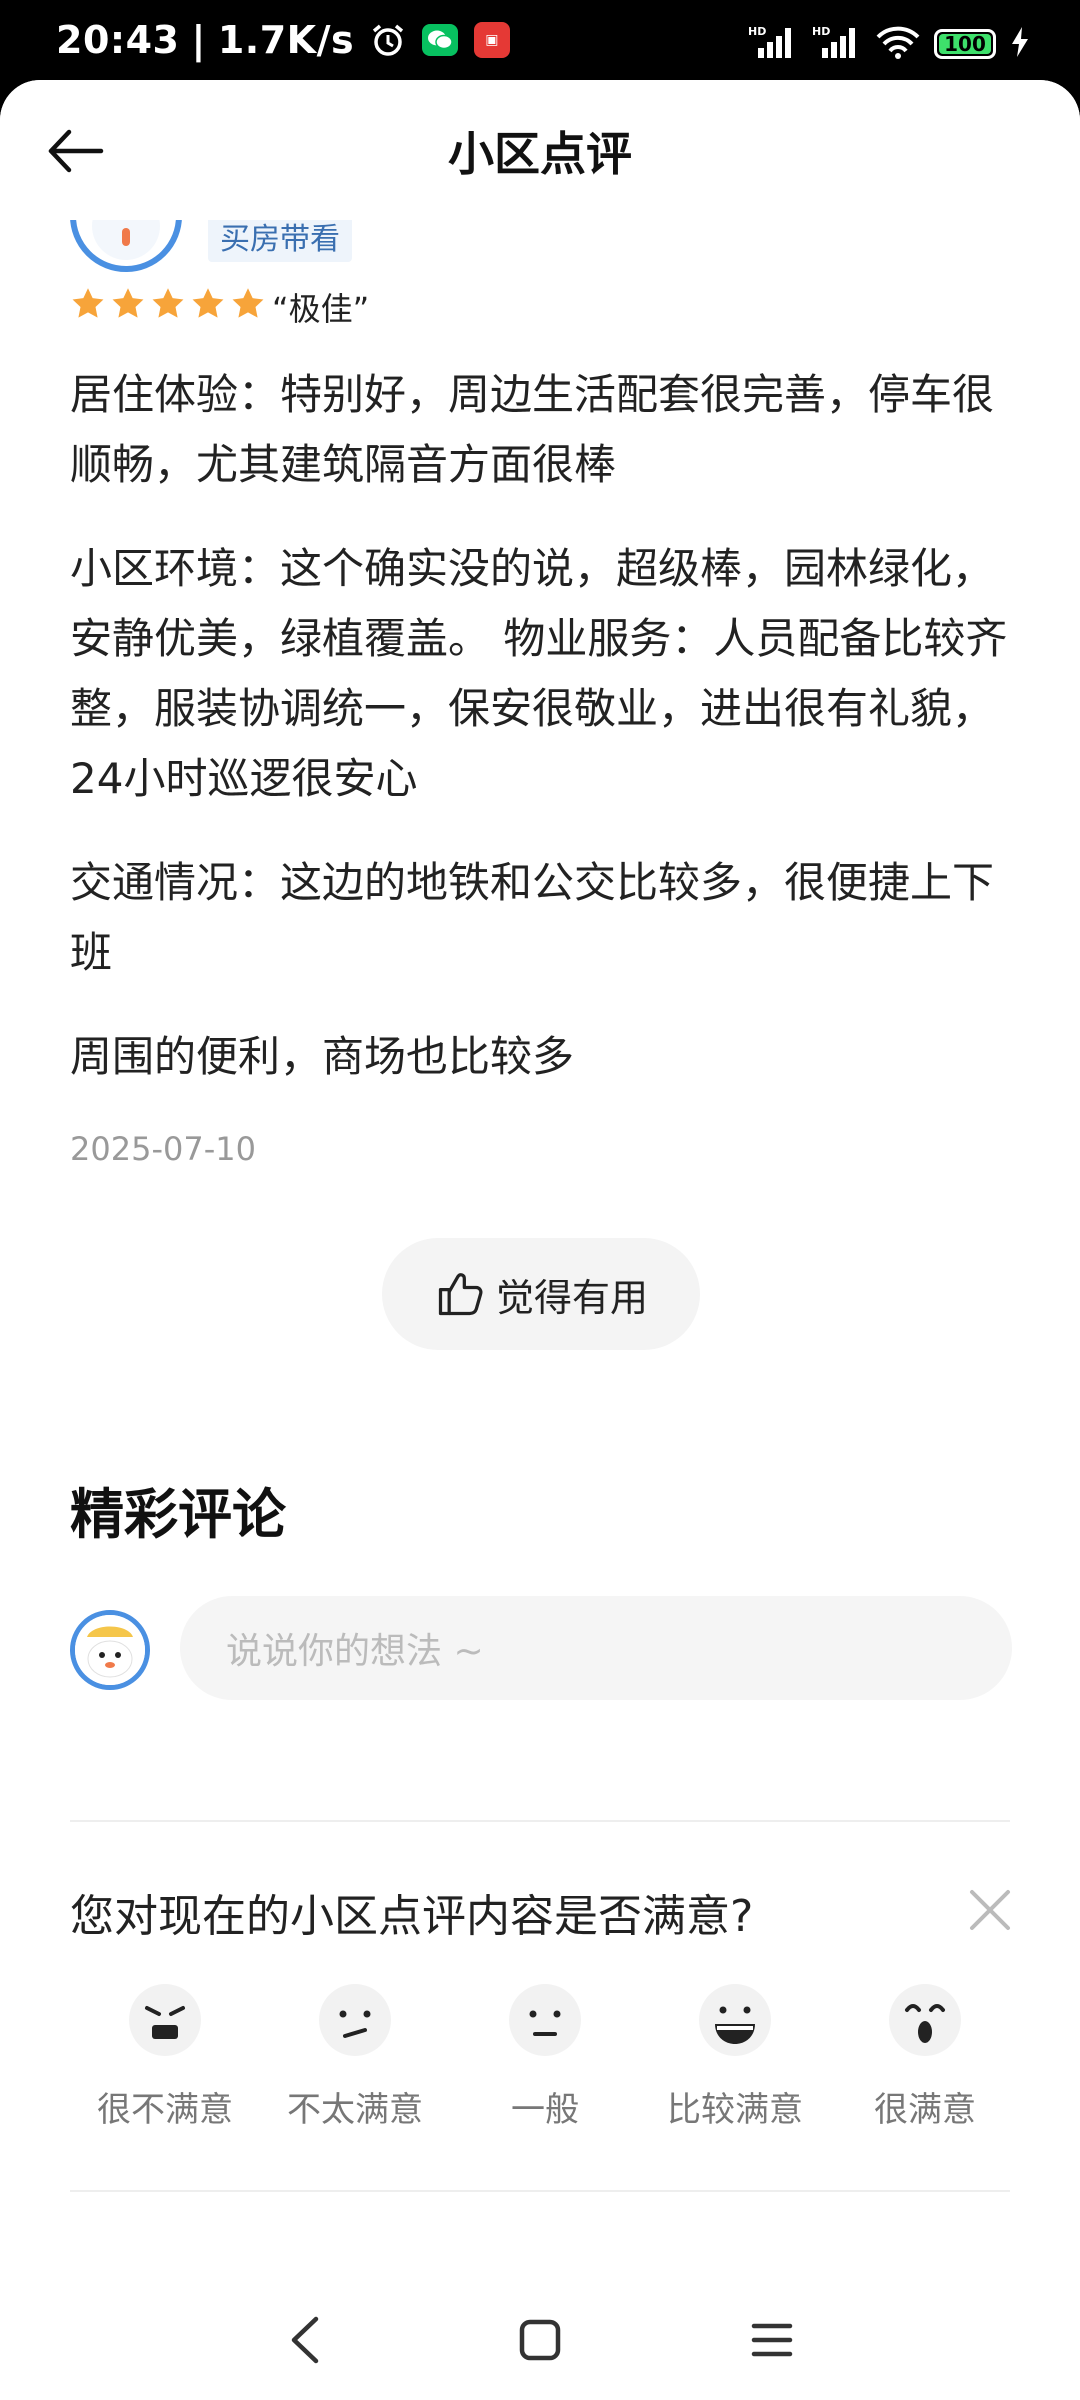 This screenshot has width=1080, height=2400. I want to click on status-net-speed: 1.7K/s, so click(286, 40).